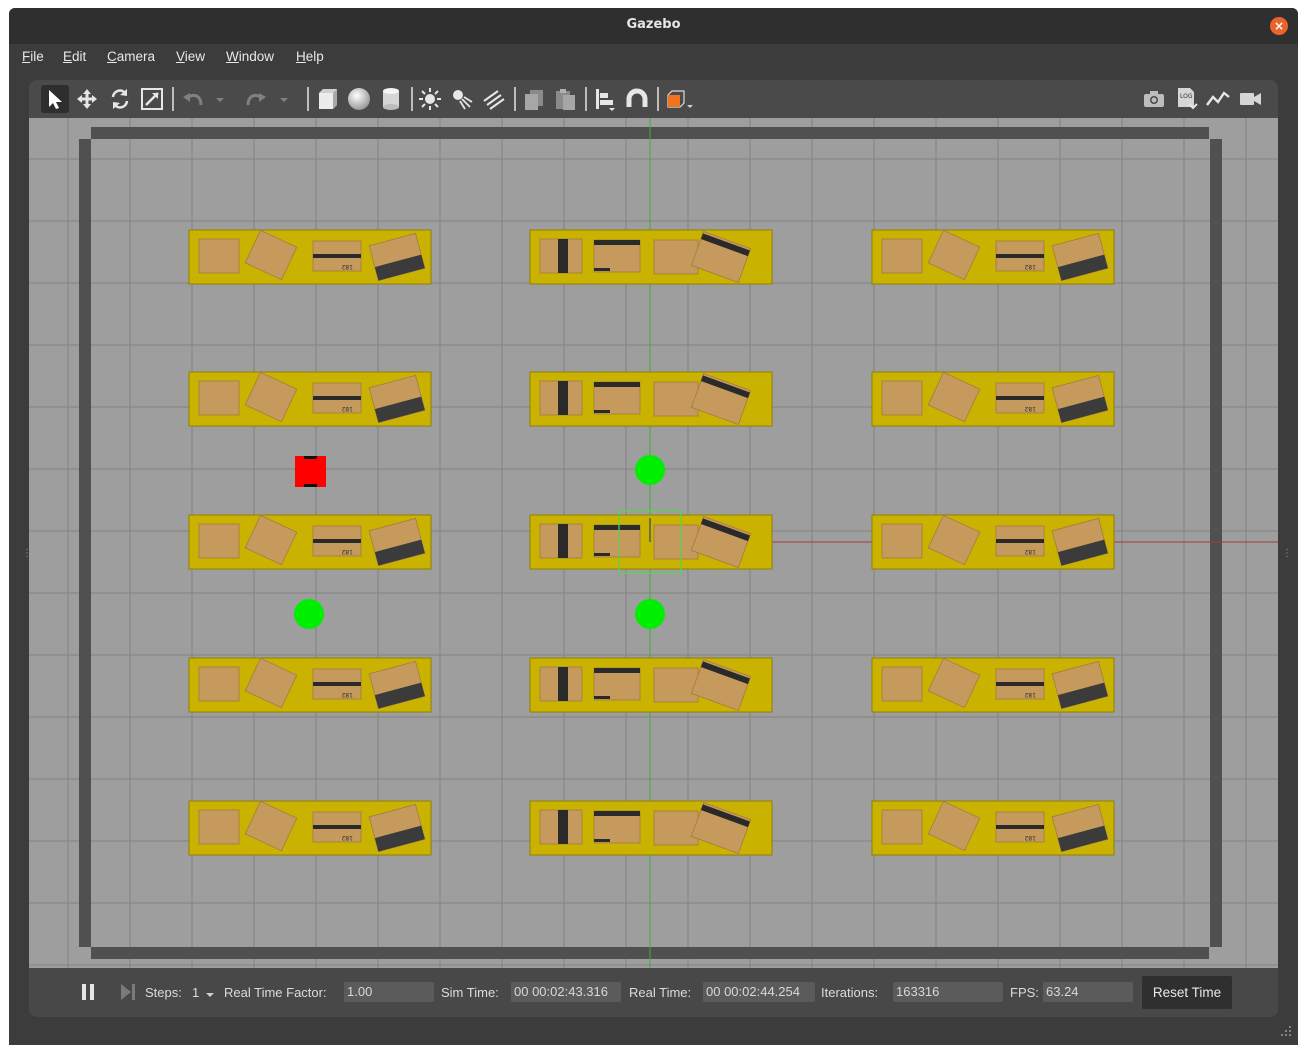 The image size is (1307, 1054). What do you see at coordinates (494, 99) in the screenshot?
I see `directional-light-icon` at bounding box center [494, 99].